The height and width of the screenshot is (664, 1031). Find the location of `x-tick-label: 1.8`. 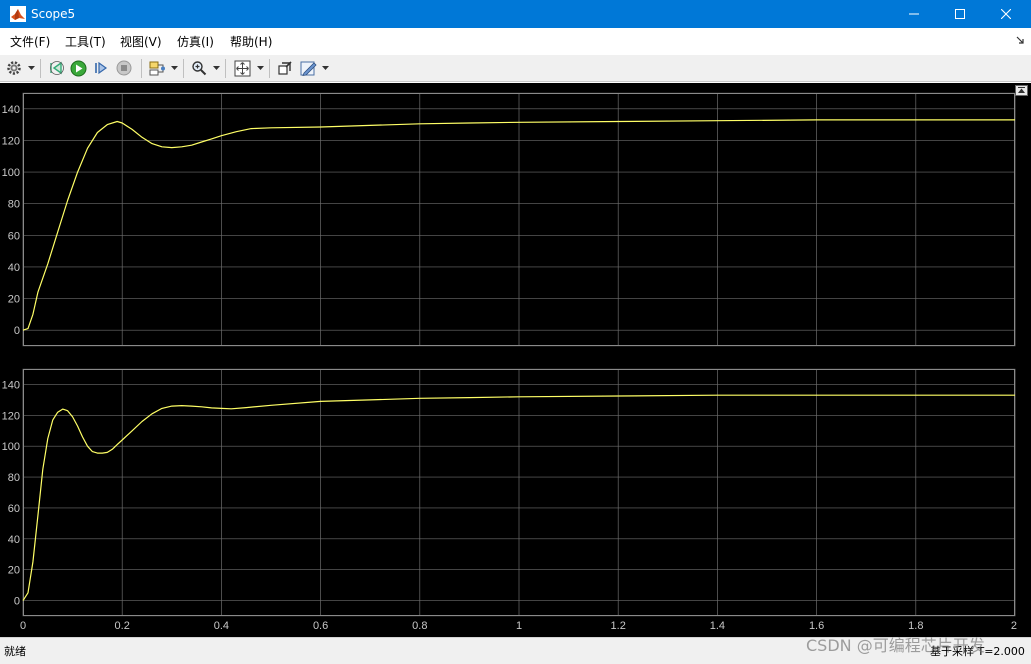

x-tick-label: 1.8 is located at coordinates (915, 626).